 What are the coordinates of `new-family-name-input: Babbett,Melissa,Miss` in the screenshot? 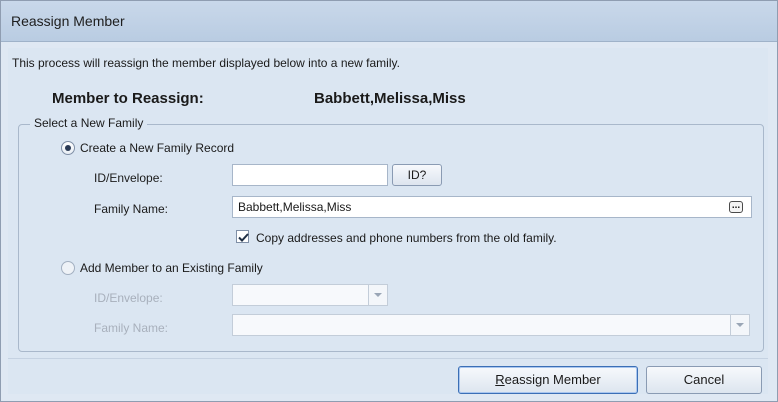 It's located at (492, 207).